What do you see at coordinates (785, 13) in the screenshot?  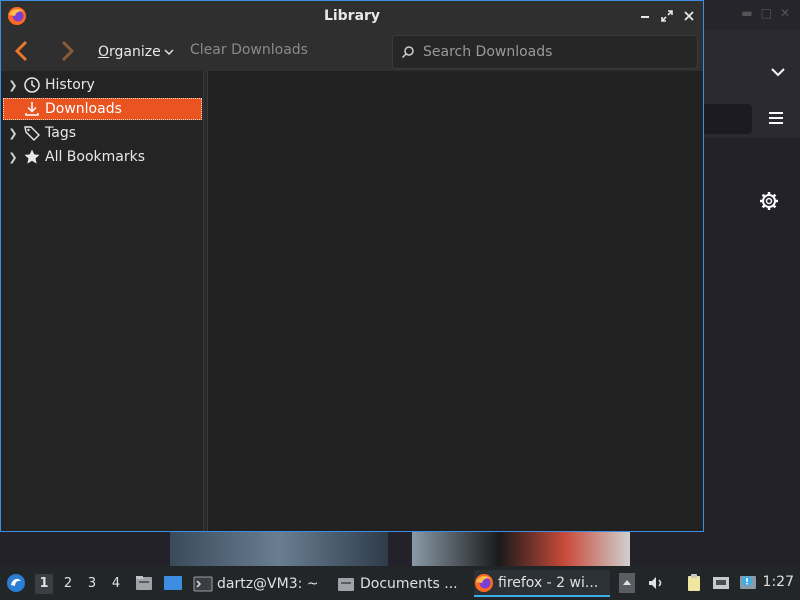 I see `close-icon: ✕` at bounding box center [785, 13].